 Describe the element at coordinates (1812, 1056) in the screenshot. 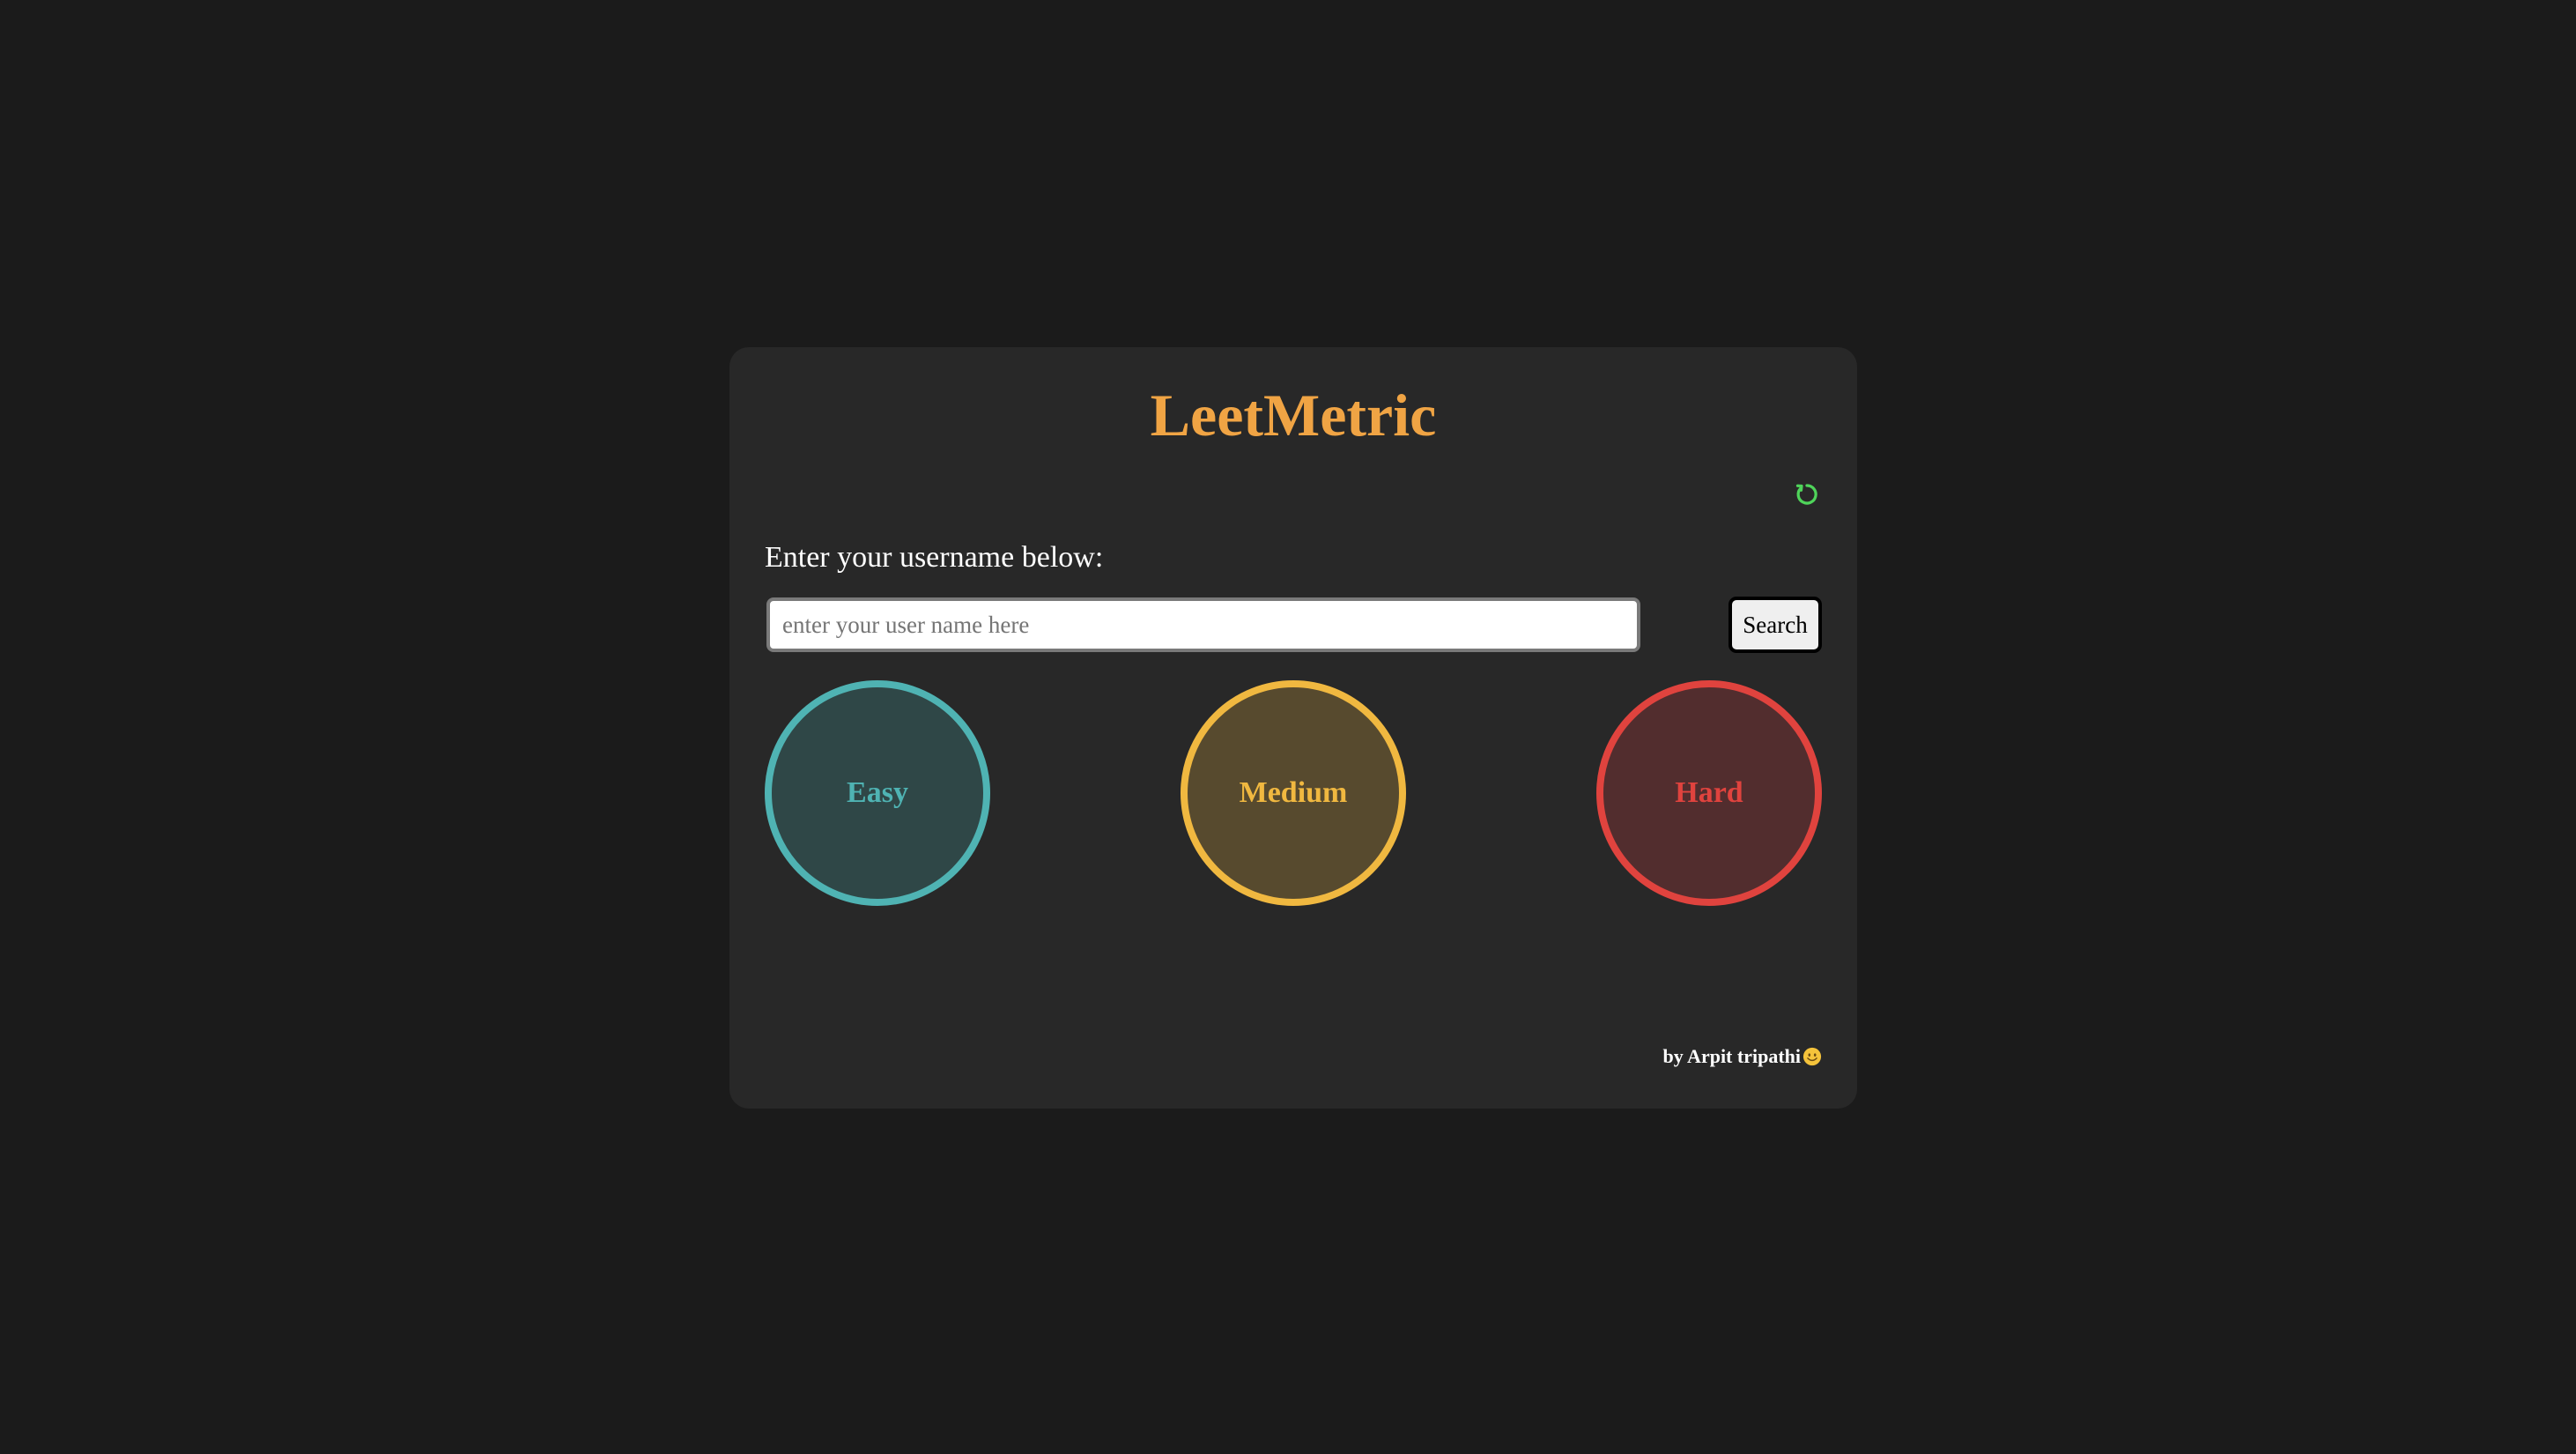

I see `smiley-emoji-icon` at that location.